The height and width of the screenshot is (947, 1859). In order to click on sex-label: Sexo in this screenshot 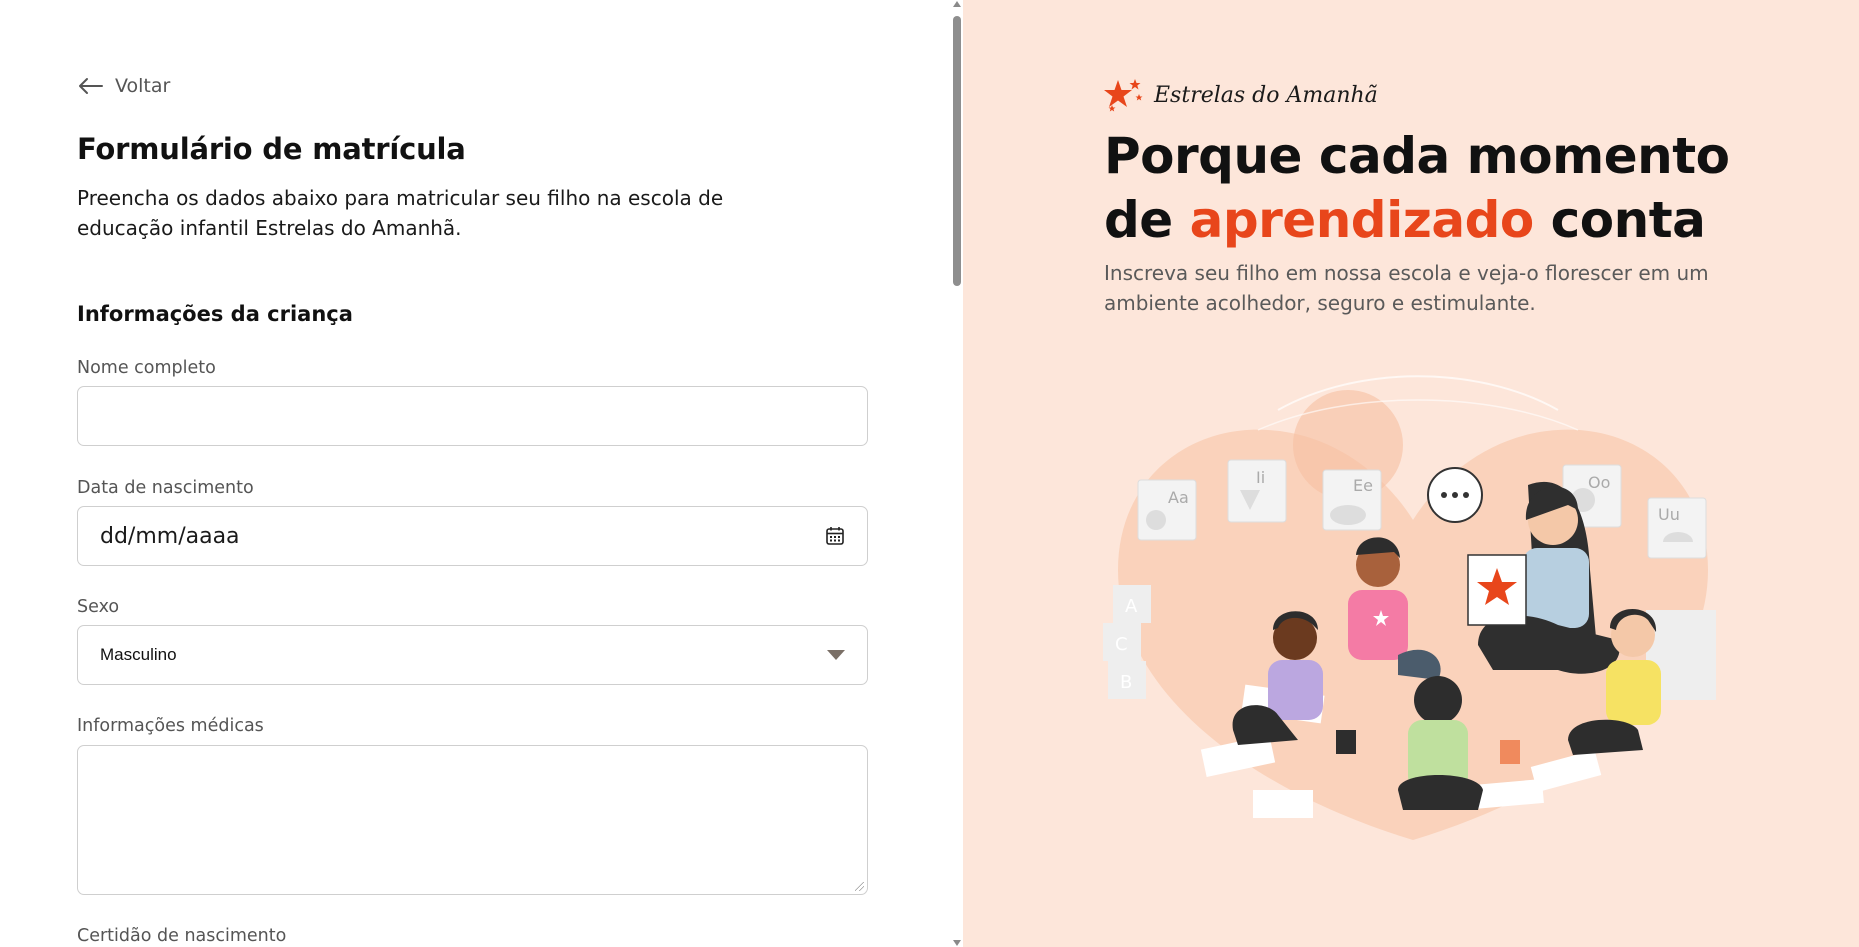, I will do `click(98, 607)`.